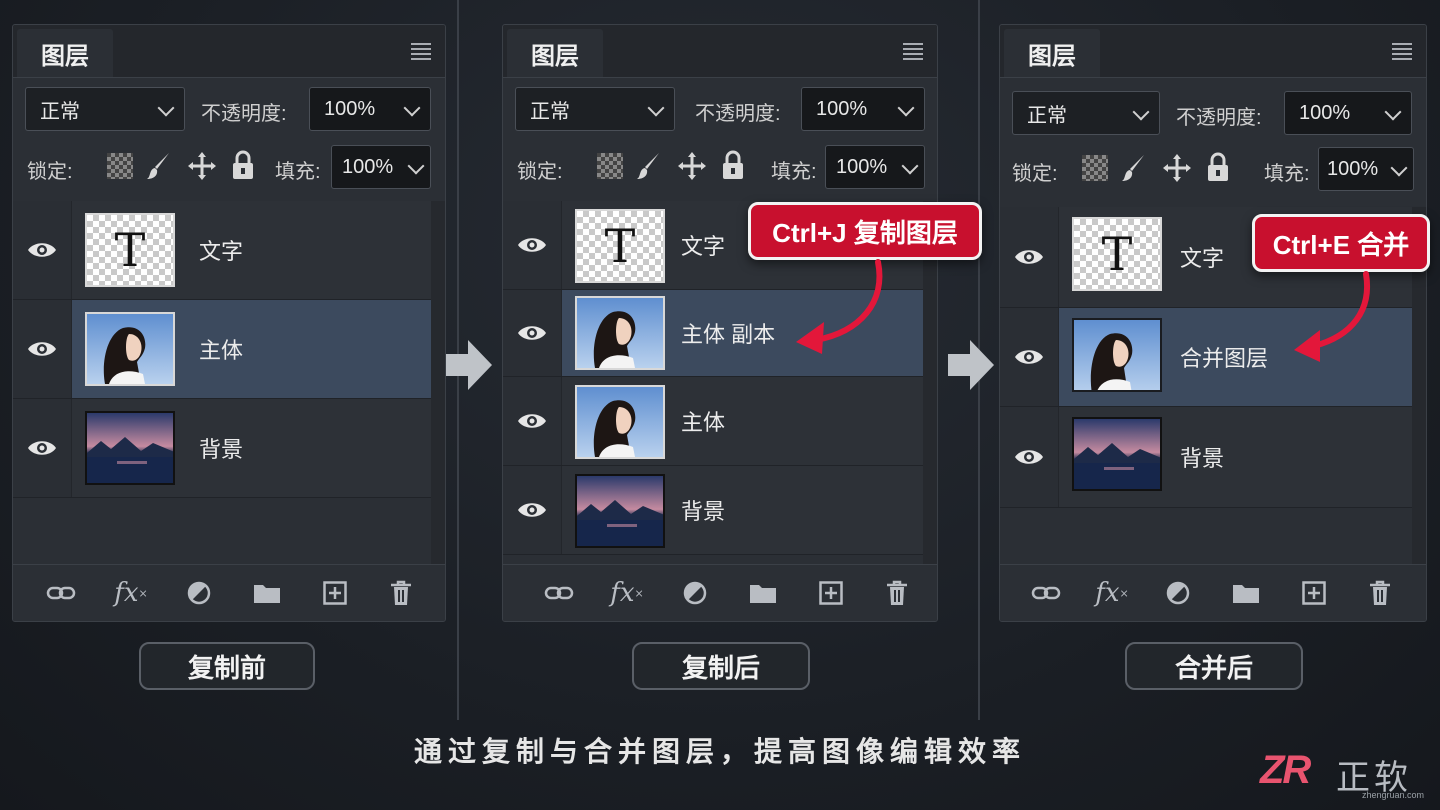 This screenshot has height=810, width=1440. I want to click on adjustment-icon, so click(1178, 593).